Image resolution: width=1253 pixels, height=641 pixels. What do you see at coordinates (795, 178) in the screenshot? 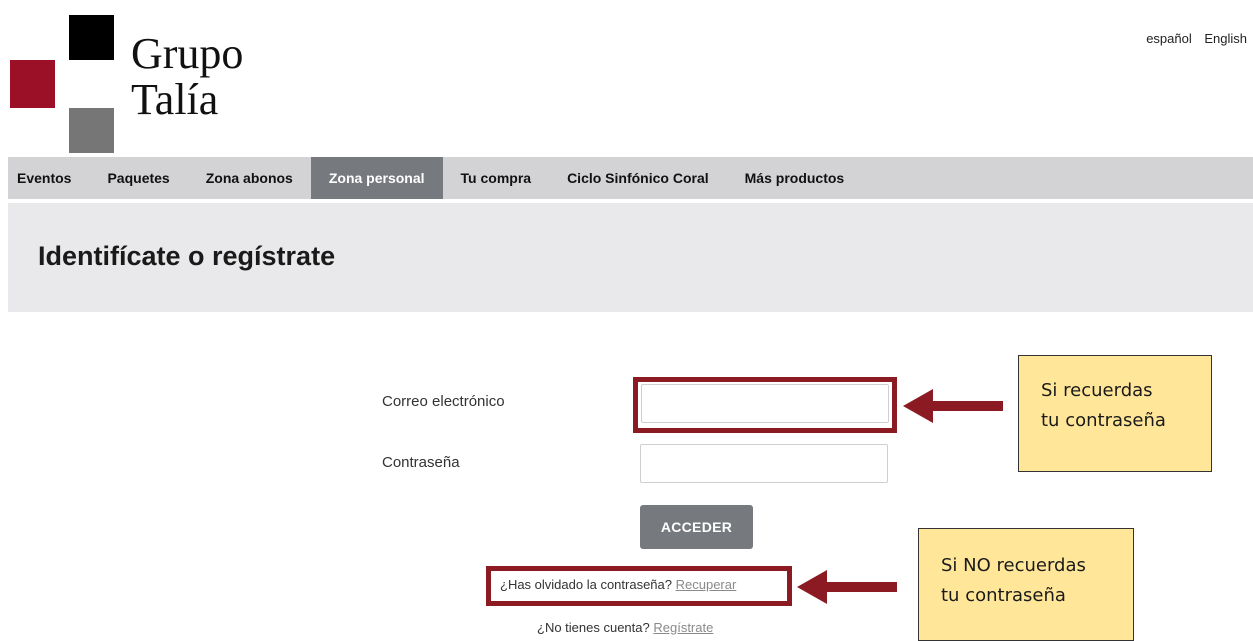
I see `nav-item-mas-productos: Más productos` at bounding box center [795, 178].